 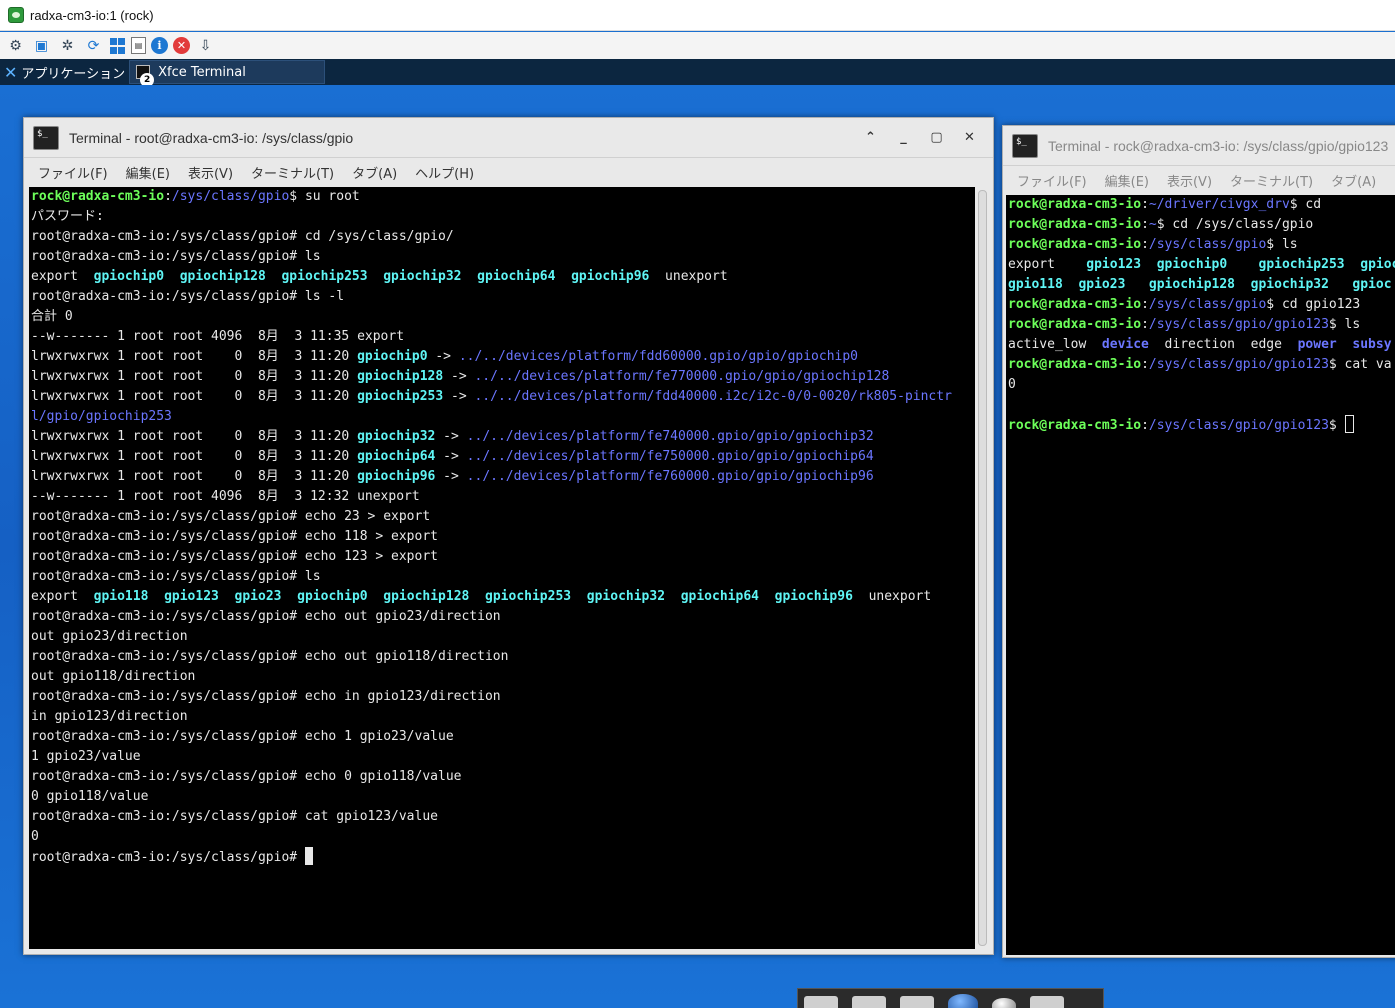 What do you see at coordinates (15, 45) in the screenshot?
I see `connection-options-icon: ⚙` at bounding box center [15, 45].